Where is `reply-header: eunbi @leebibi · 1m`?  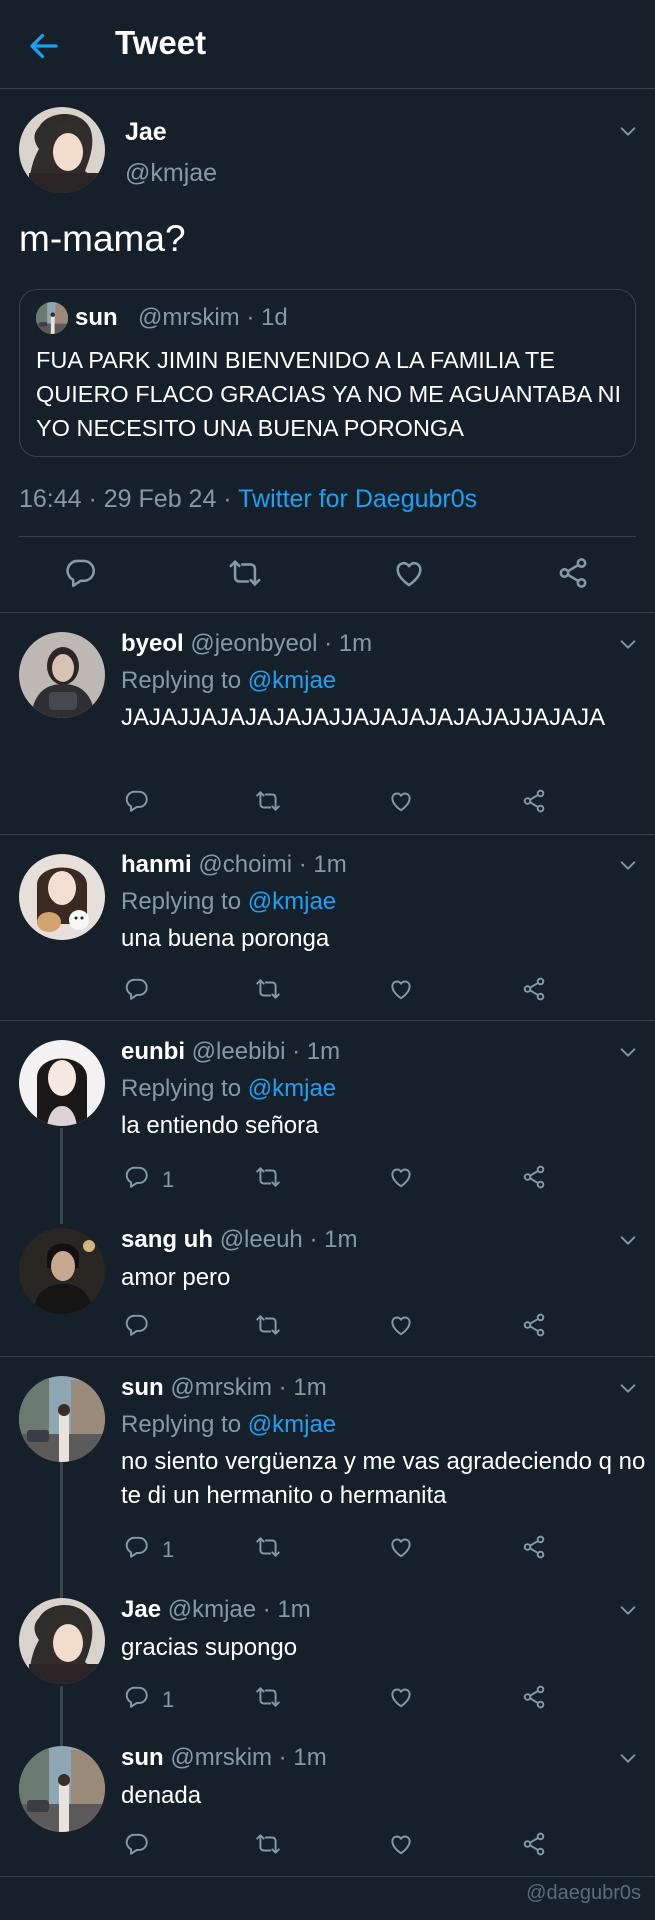
reply-header: eunbi @leebibi · 1m is located at coordinates (230, 1052).